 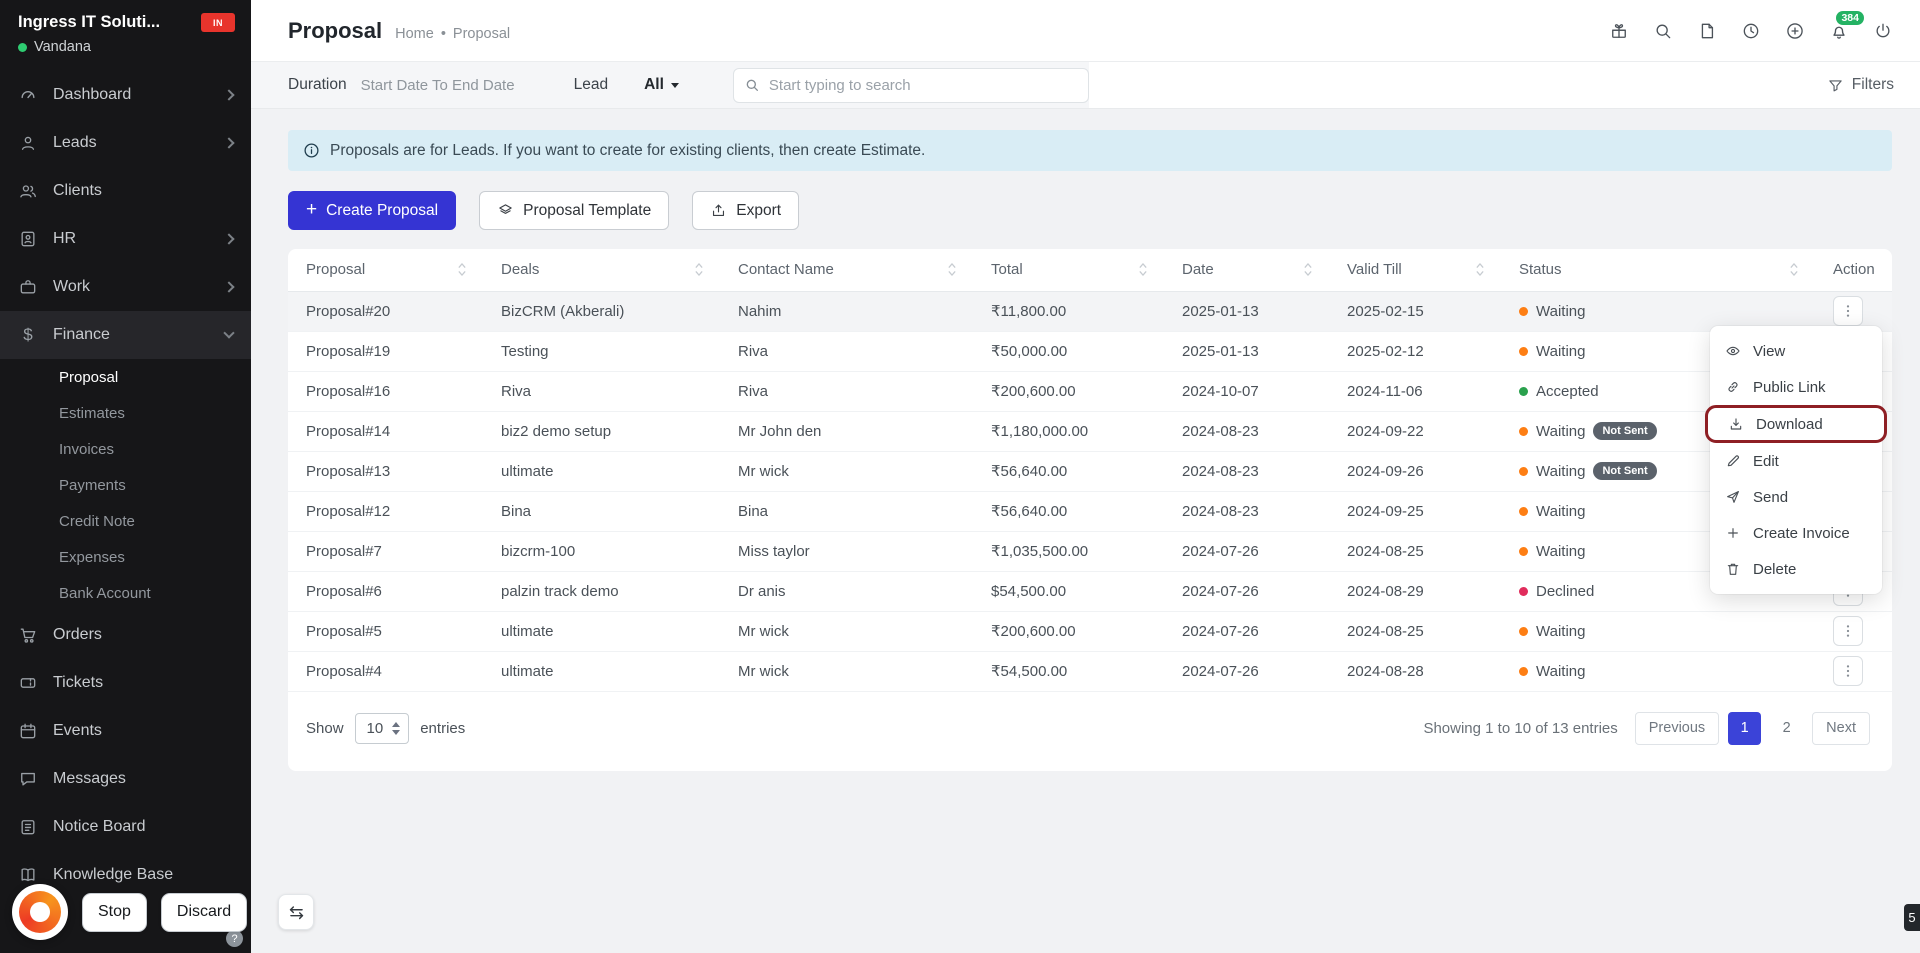 What do you see at coordinates (125, 593) in the screenshot?
I see `sidebar-subitem-bank-account: Bank Account` at bounding box center [125, 593].